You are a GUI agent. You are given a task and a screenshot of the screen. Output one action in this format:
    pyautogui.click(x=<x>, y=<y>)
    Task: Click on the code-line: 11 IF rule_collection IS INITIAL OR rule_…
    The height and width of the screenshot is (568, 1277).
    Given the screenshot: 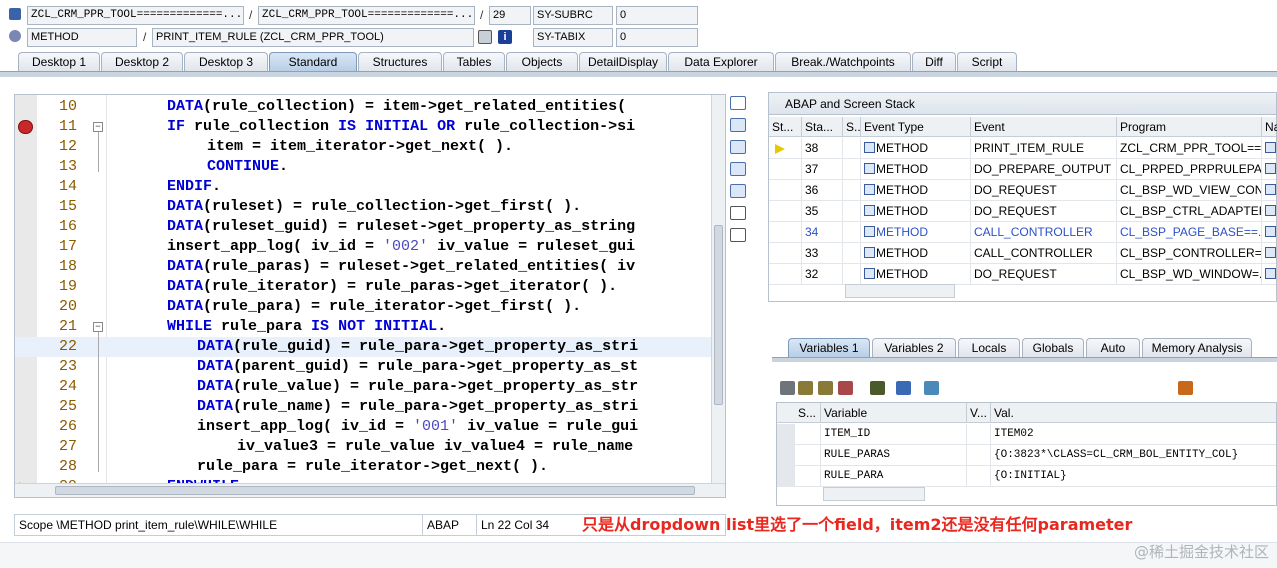 What is the action you would take?
    pyautogui.click(x=370, y=127)
    